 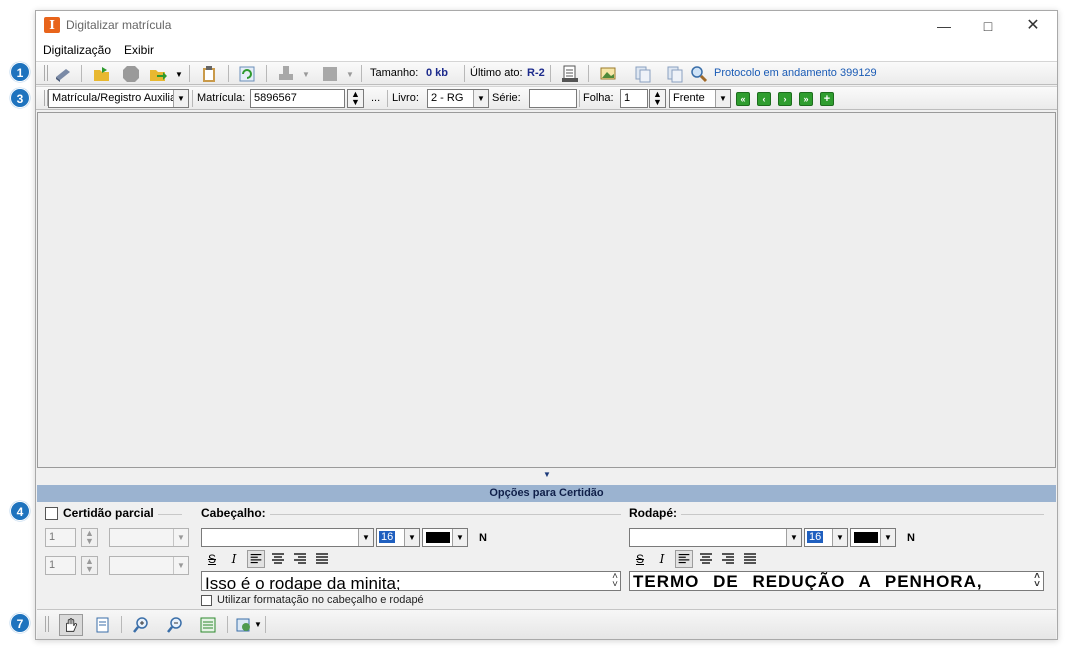 I want to click on rodape-justify-icon, so click(x=750, y=559).